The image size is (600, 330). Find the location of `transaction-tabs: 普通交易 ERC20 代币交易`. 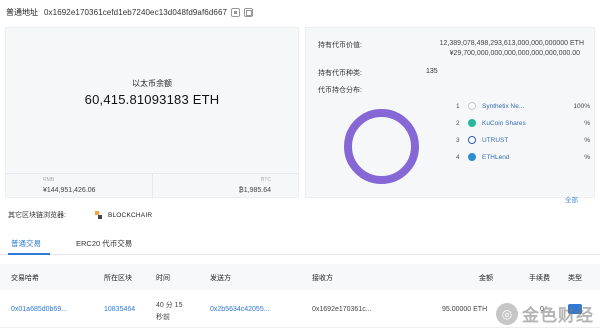

transaction-tabs: 普通交易 ERC20 代币交易 is located at coordinates (300, 244).